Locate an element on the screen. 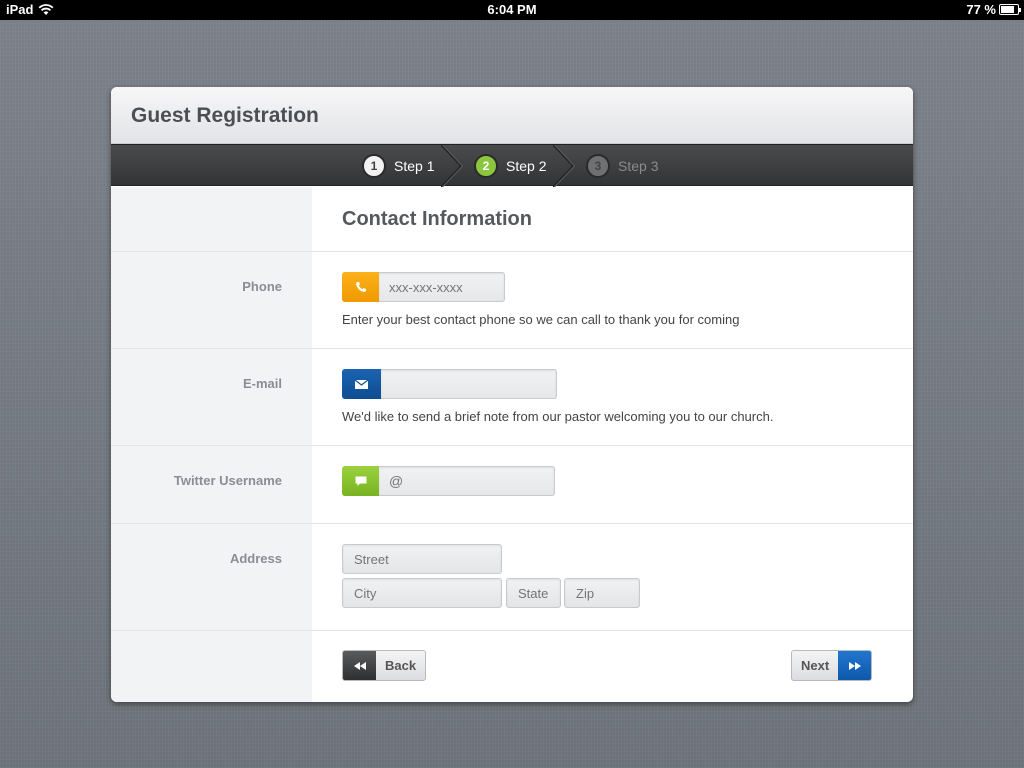 The height and width of the screenshot is (768, 1024). steps-bar: 1 Step 1 2 Step 2 3 Step 3 is located at coordinates (512, 165).